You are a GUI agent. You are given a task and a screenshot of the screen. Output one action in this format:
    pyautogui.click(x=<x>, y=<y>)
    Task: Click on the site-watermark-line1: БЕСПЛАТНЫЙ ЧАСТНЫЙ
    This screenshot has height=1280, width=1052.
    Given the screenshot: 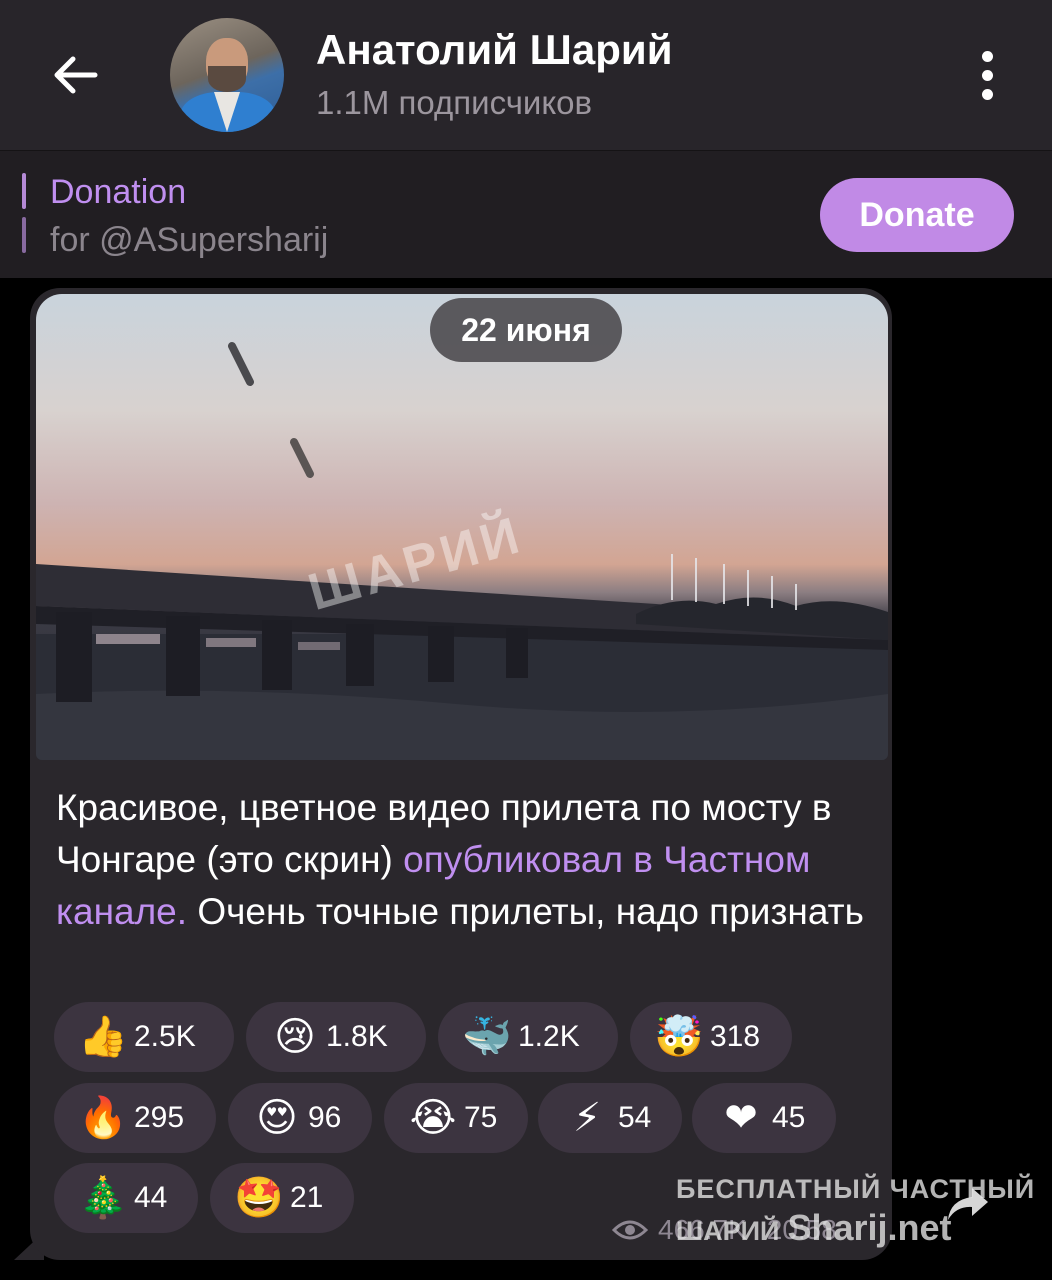 What is the action you would take?
    pyautogui.click(x=856, y=1189)
    